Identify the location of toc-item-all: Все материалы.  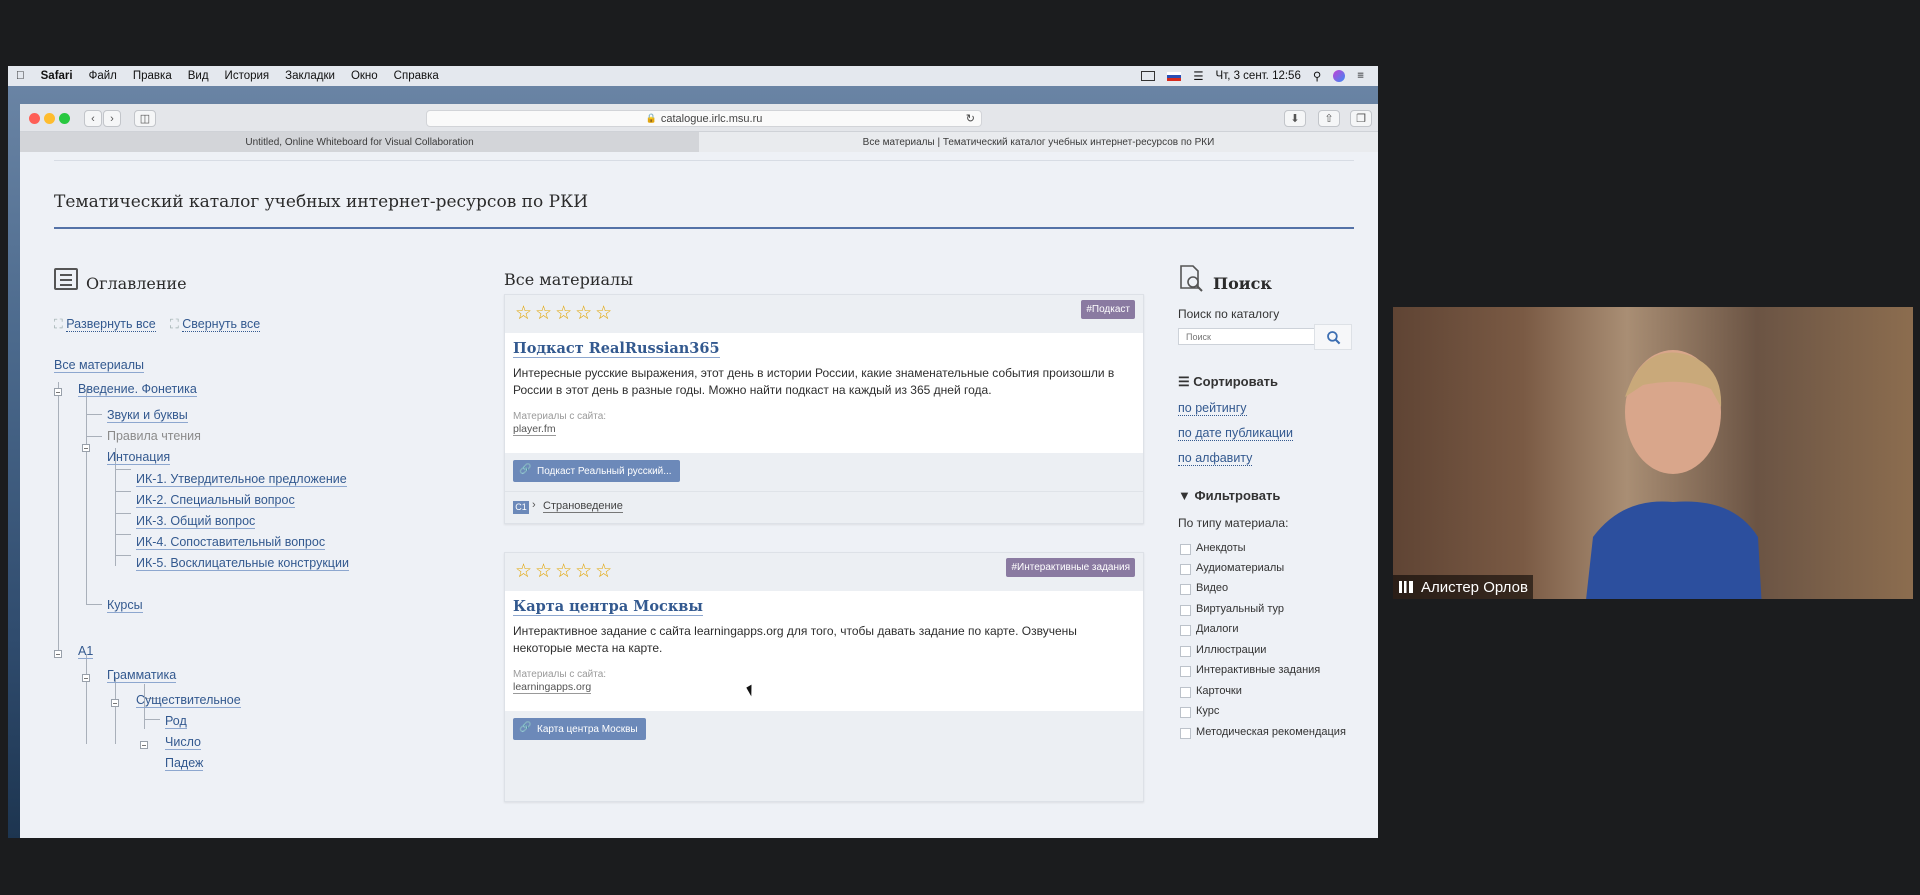
(99, 365).